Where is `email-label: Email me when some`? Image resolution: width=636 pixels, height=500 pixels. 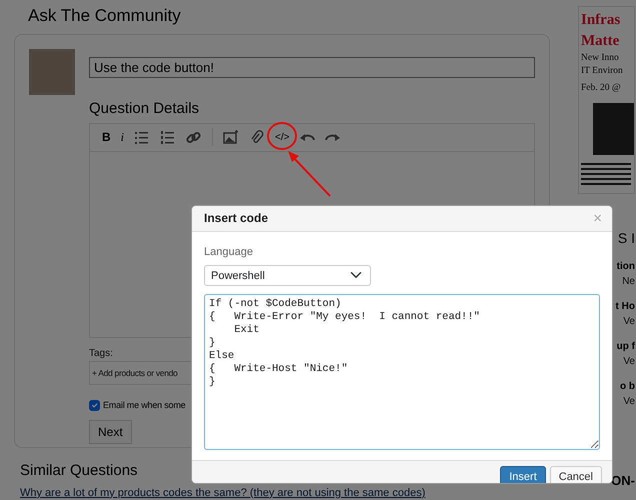 email-label: Email me when some is located at coordinates (144, 405).